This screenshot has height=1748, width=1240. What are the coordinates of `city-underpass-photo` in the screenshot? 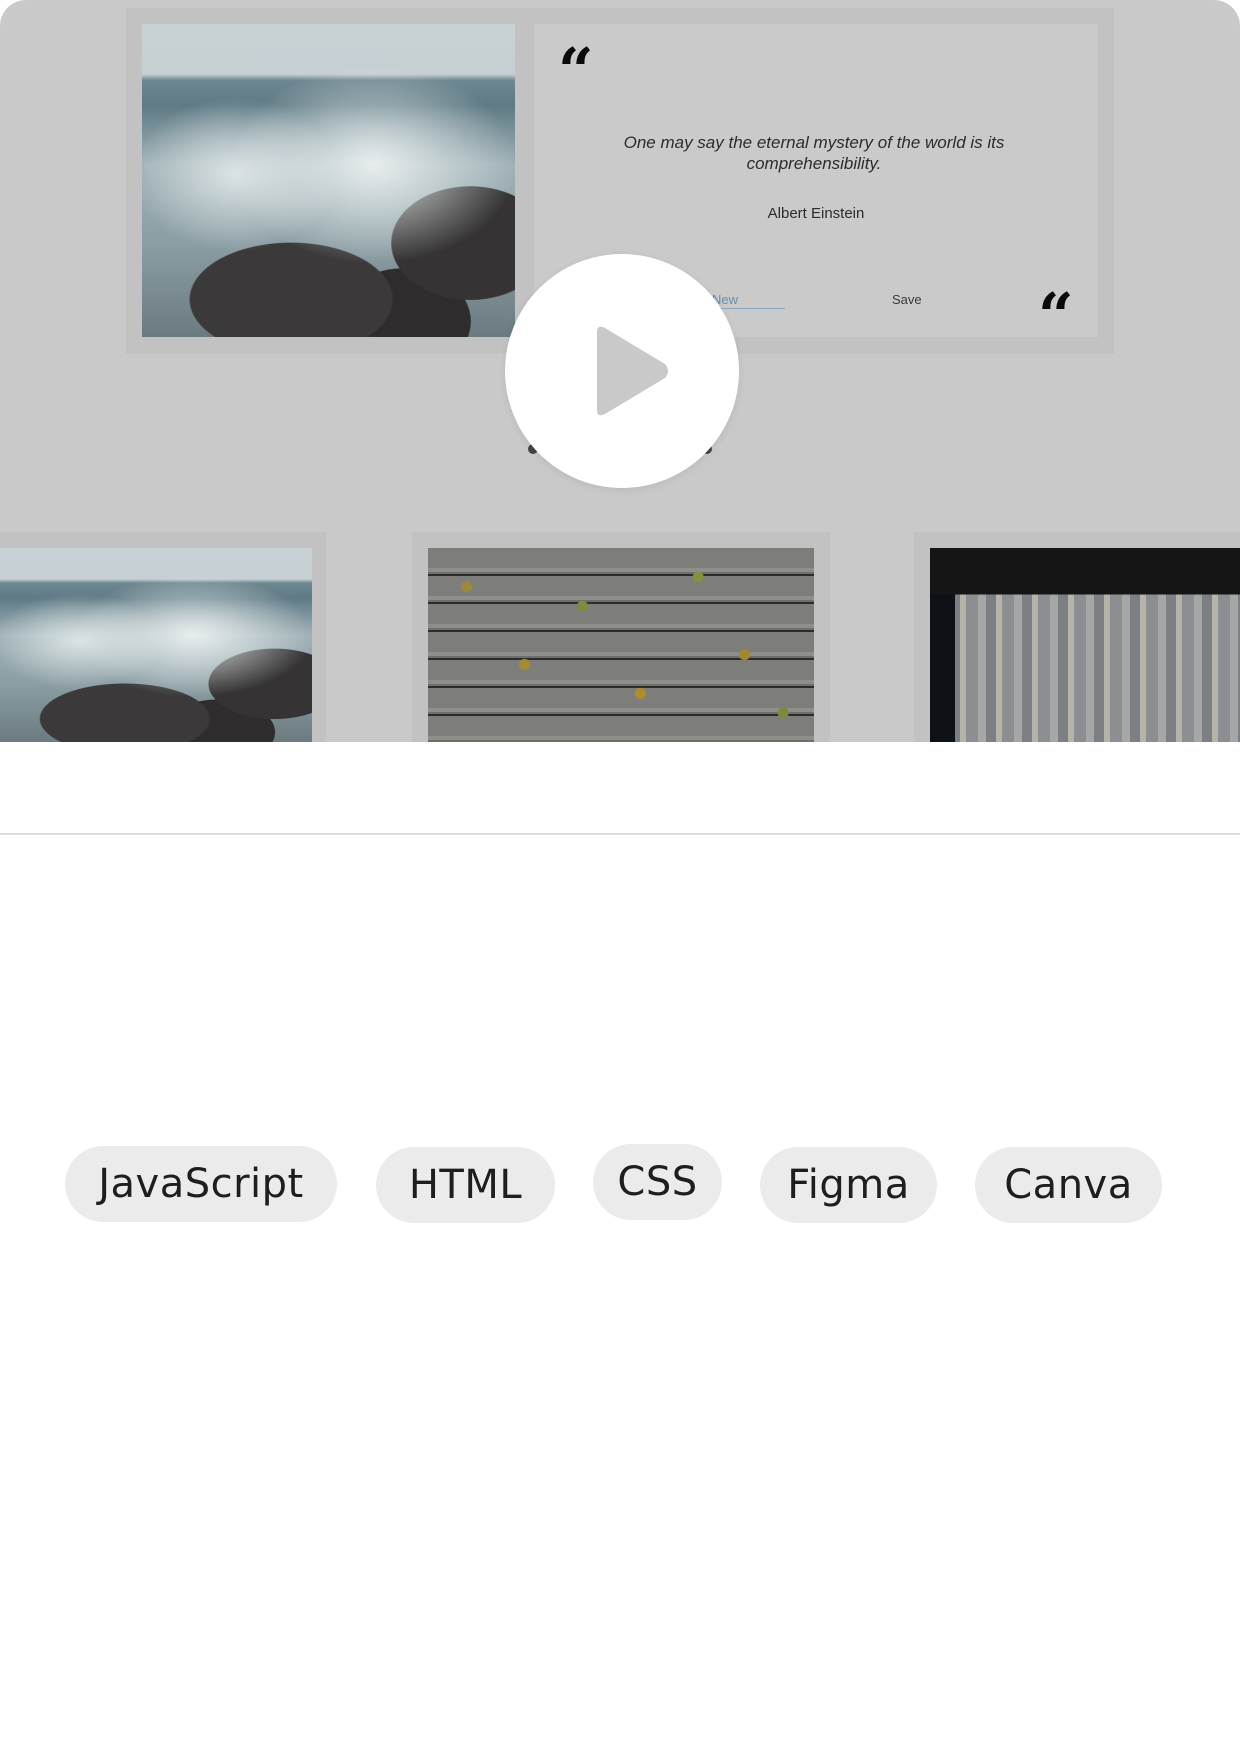 It's located at (1085, 645).